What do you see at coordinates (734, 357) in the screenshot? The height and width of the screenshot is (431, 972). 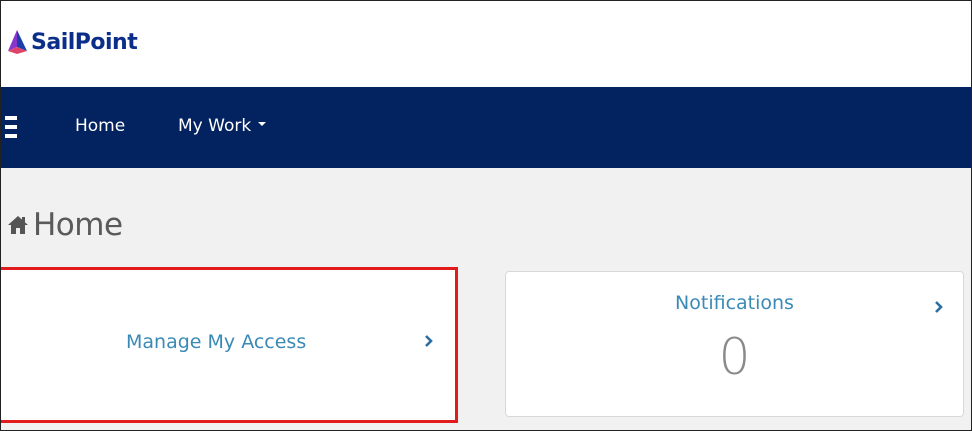 I see `notifications-count: 0` at bounding box center [734, 357].